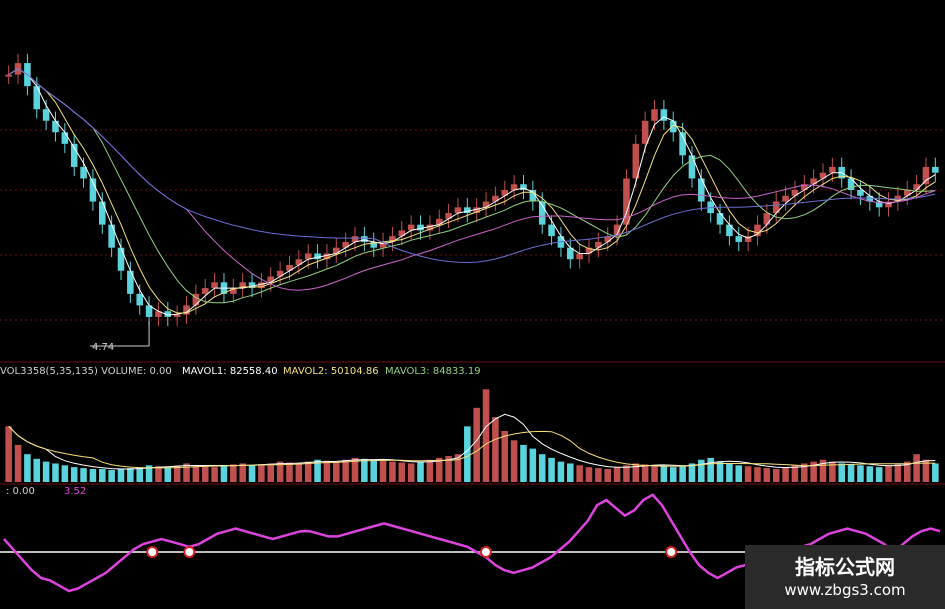  Describe the element at coordinates (103, 347) in the screenshot. I see `low-price-annotation: 4.74` at that location.